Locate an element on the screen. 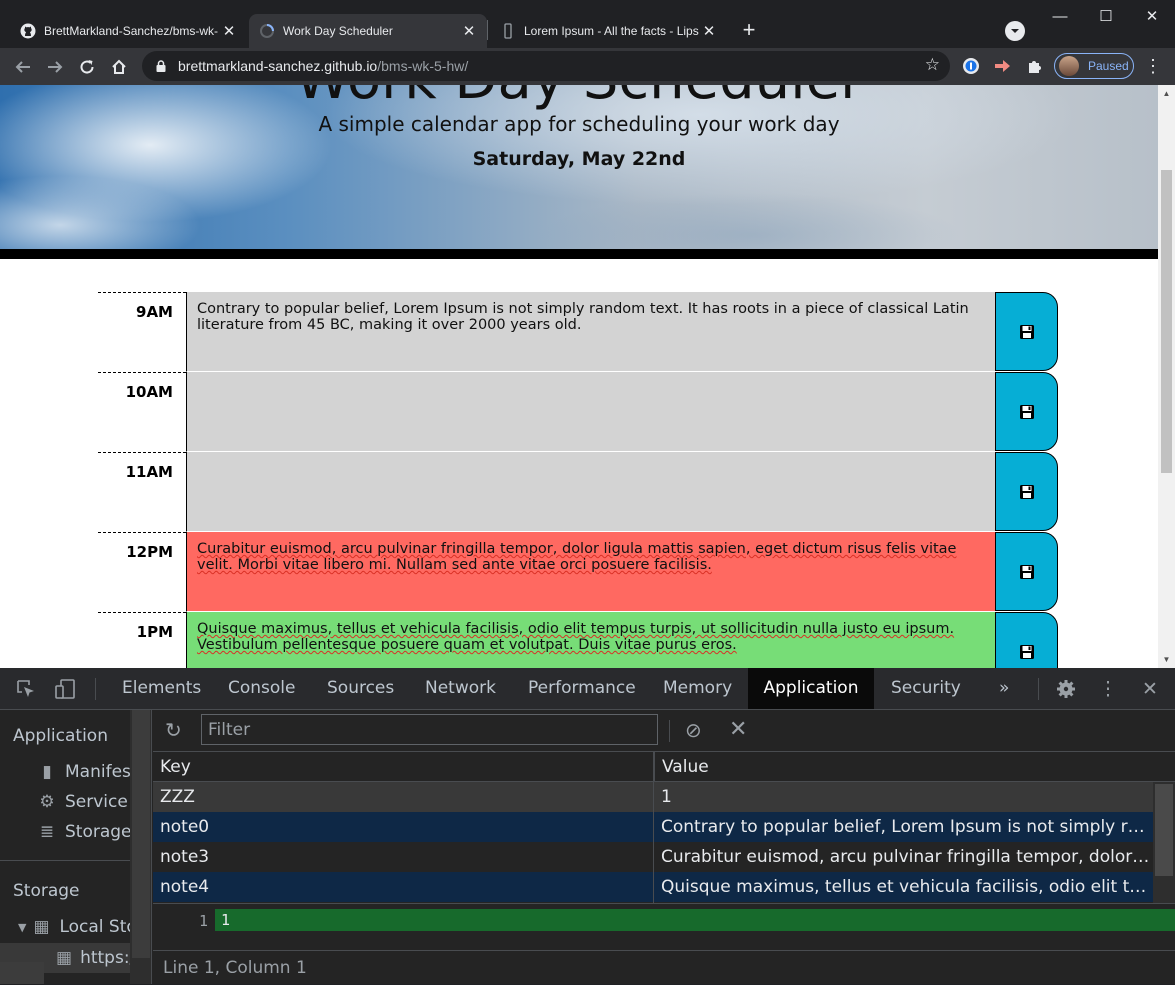 The height and width of the screenshot is (985, 1175). column-divider is located at coordinates (653, 827).